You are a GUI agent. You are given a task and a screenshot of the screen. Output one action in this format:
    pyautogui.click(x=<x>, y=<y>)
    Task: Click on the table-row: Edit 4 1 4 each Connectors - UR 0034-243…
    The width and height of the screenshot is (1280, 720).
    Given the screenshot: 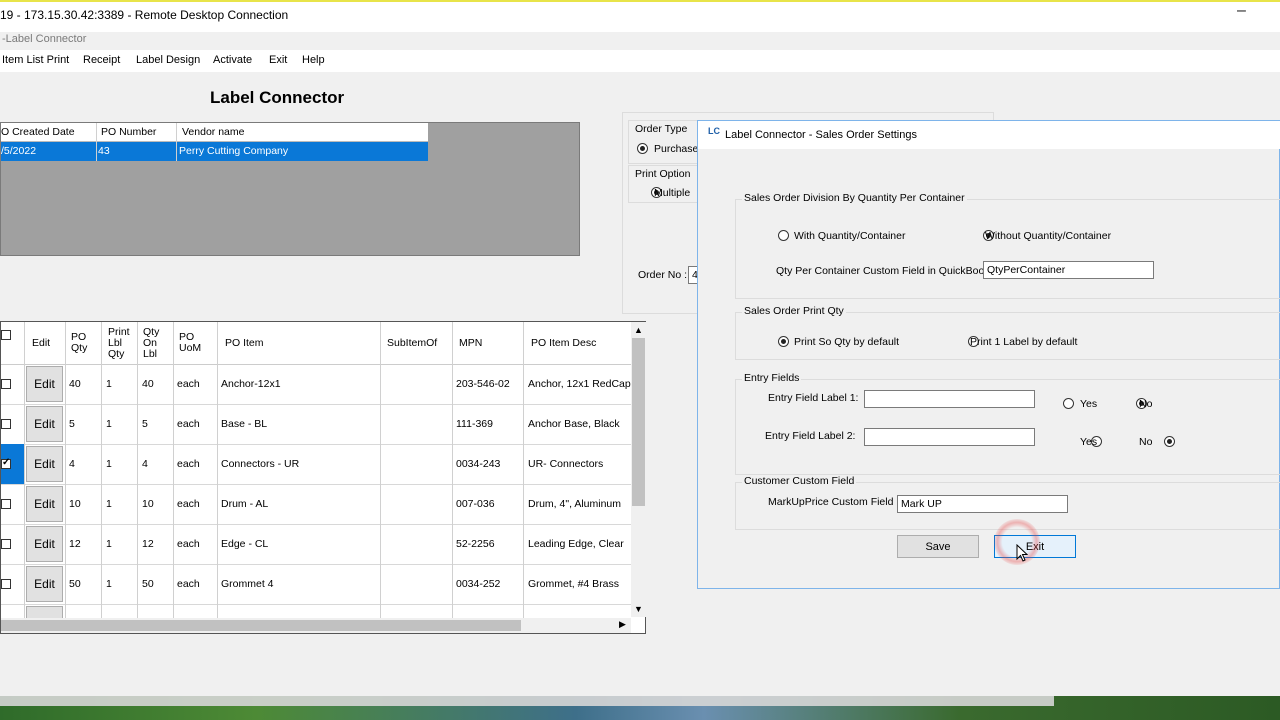 What is the action you would take?
    pyautogui.click(x=316, y=464)
    